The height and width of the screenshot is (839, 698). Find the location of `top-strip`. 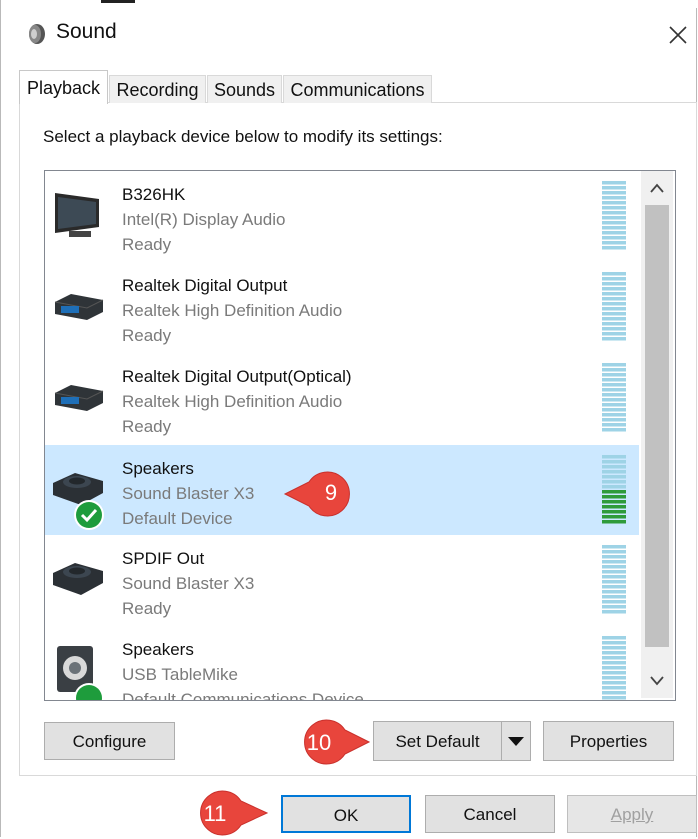

top-strip is located at coordinates (349, 4).